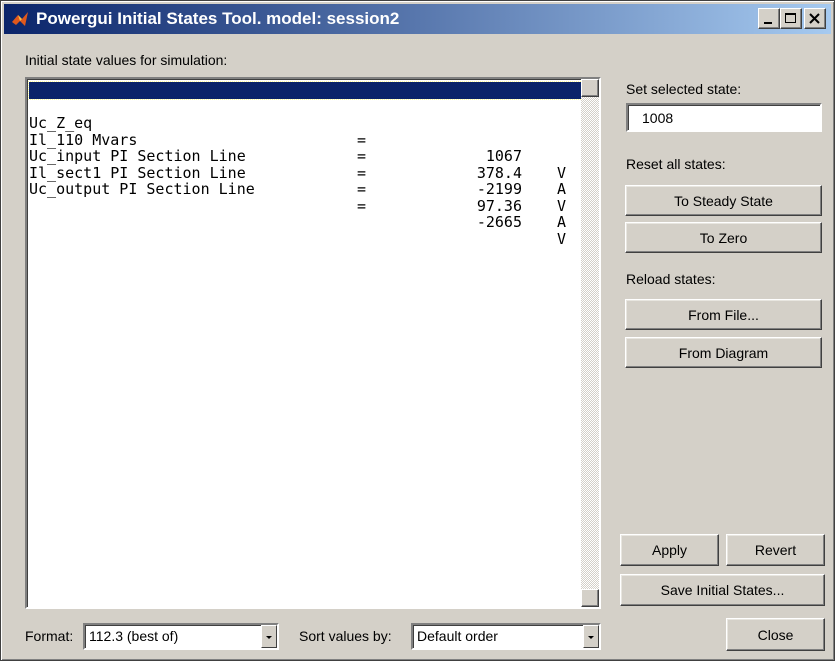 The image size is (835, 661). Describe the element at coordinates (305, 173) in the screenshot. I see `list-item: Uc_input PI Section Line = -2199 V` at that location.